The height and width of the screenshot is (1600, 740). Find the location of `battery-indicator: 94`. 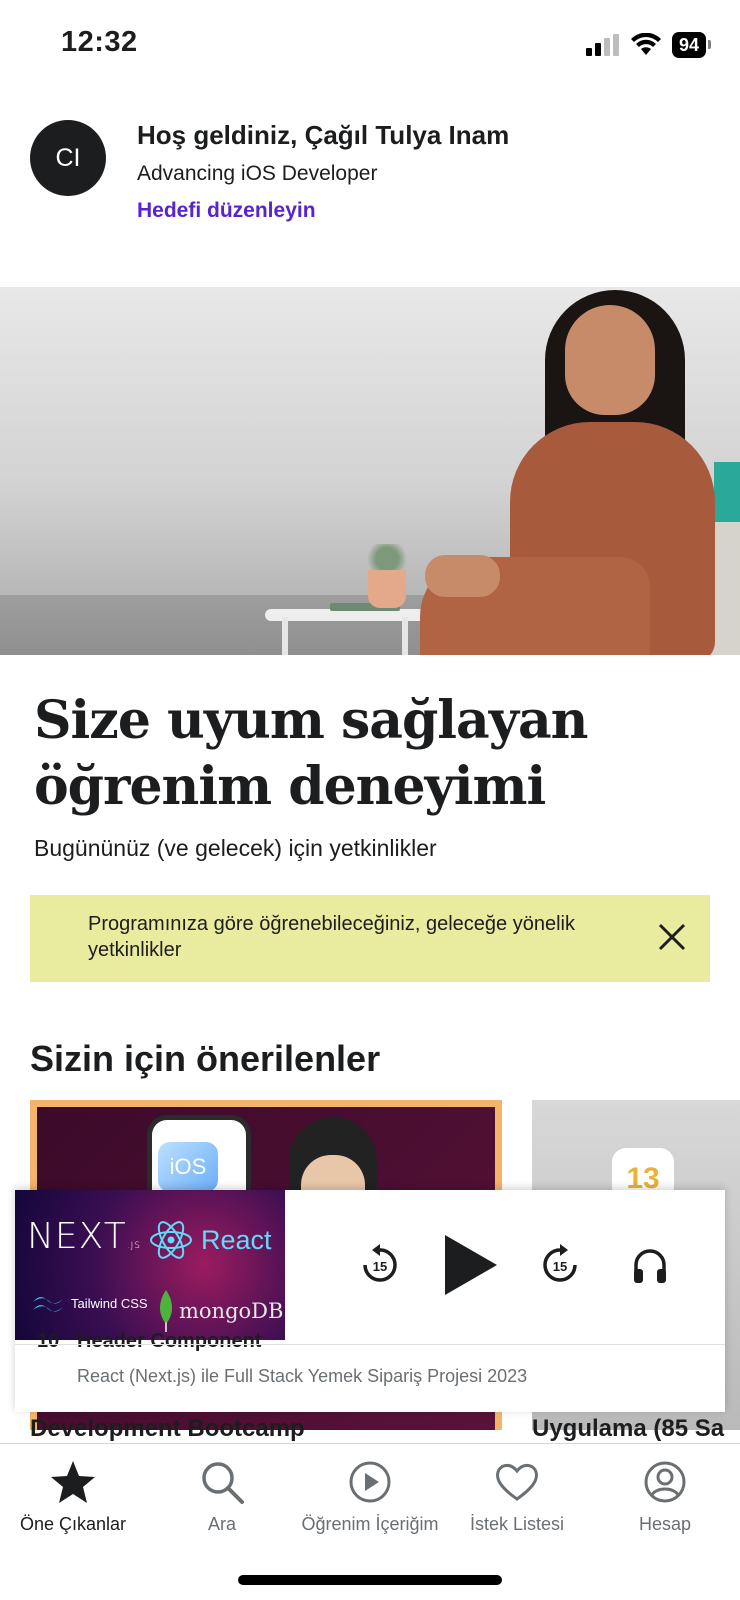

battery-indicator: 94 is located at coordinates (691, 45).